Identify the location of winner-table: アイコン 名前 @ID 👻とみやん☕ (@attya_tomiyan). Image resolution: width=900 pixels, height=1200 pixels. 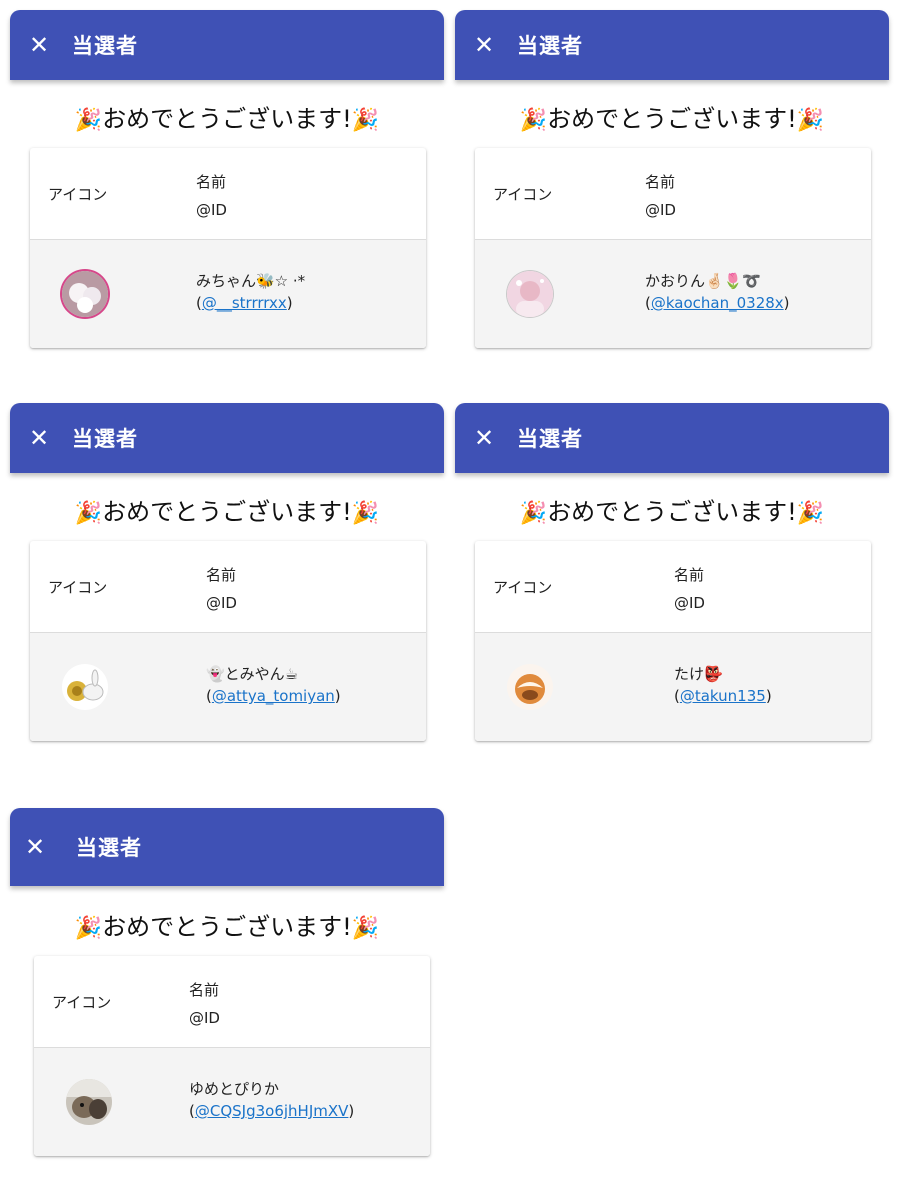
(228, 641).